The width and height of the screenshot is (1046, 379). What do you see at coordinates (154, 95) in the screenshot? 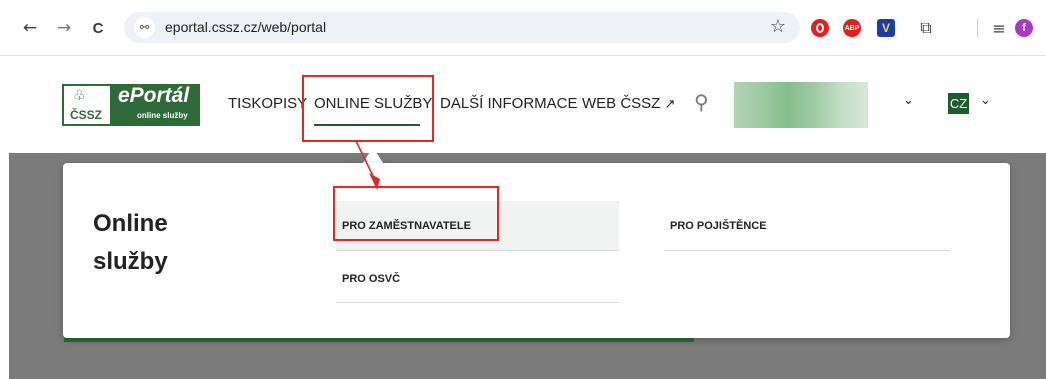
I see `logo-eportal-text: ePortál` at bounding box center [154, 95].